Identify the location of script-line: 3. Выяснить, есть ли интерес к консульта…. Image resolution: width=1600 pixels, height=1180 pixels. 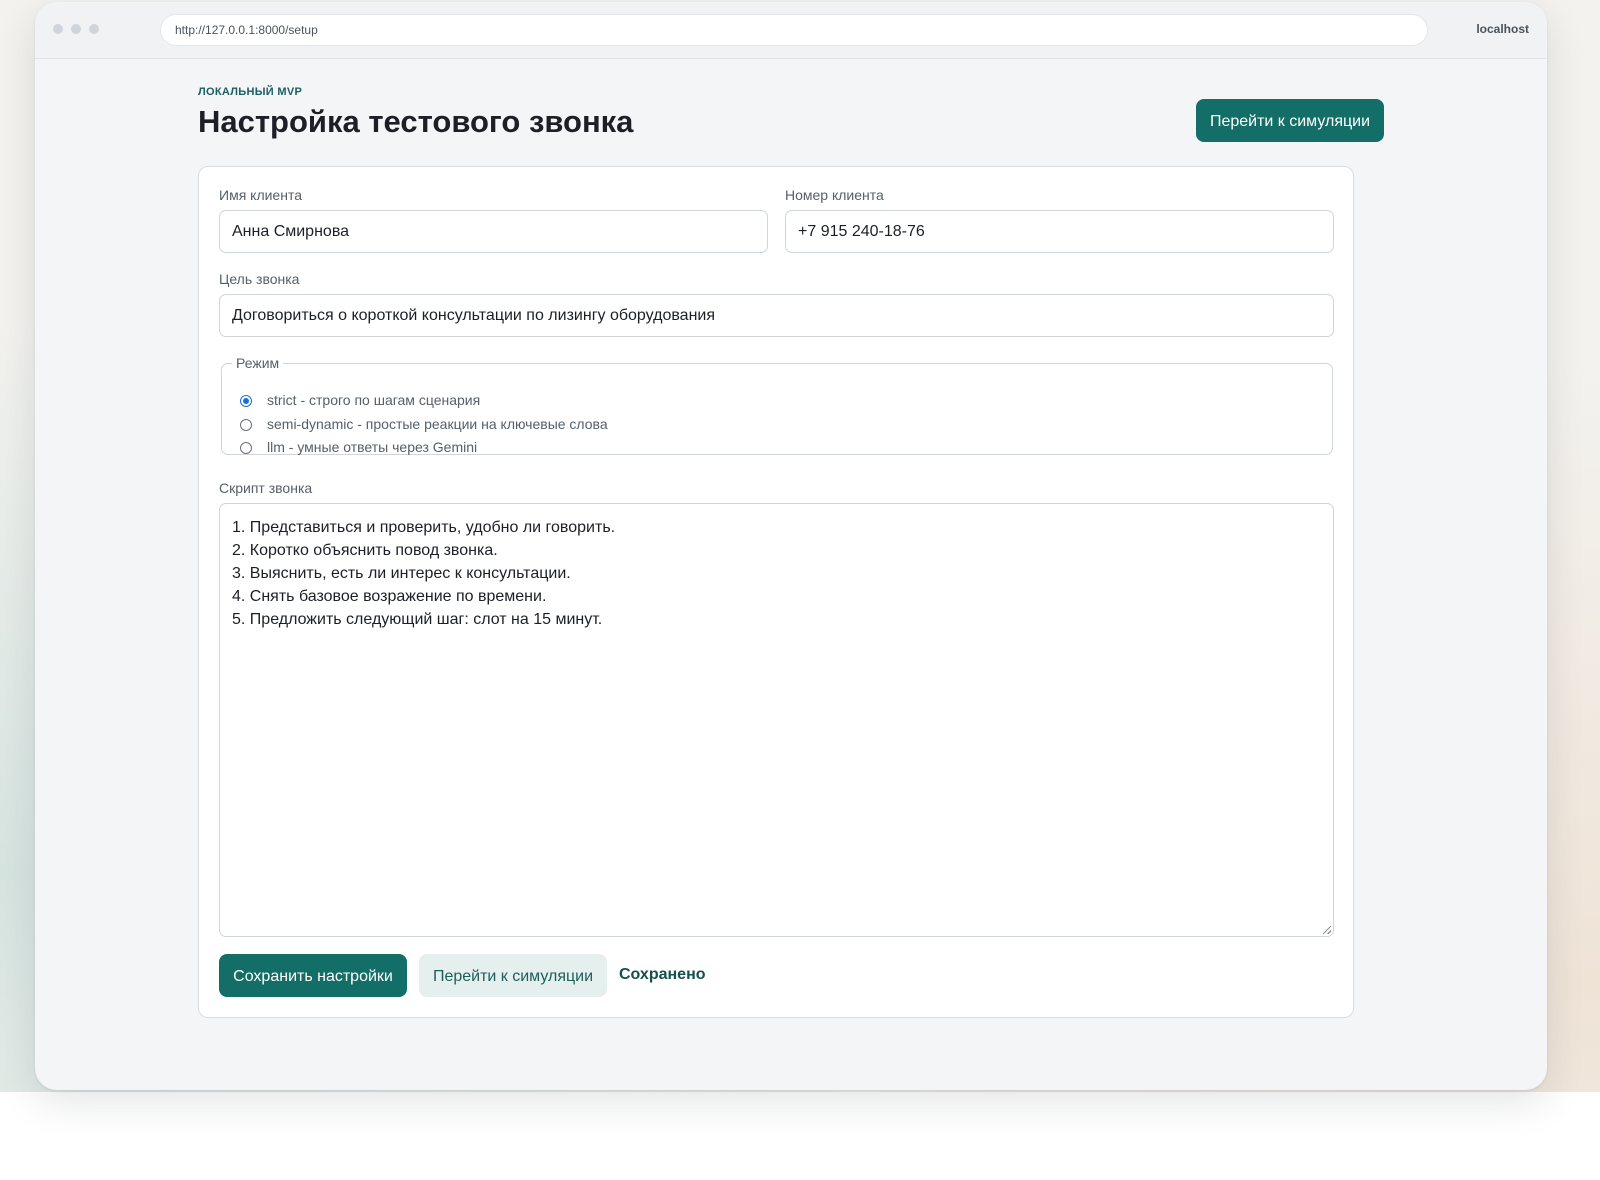
(401, 573).